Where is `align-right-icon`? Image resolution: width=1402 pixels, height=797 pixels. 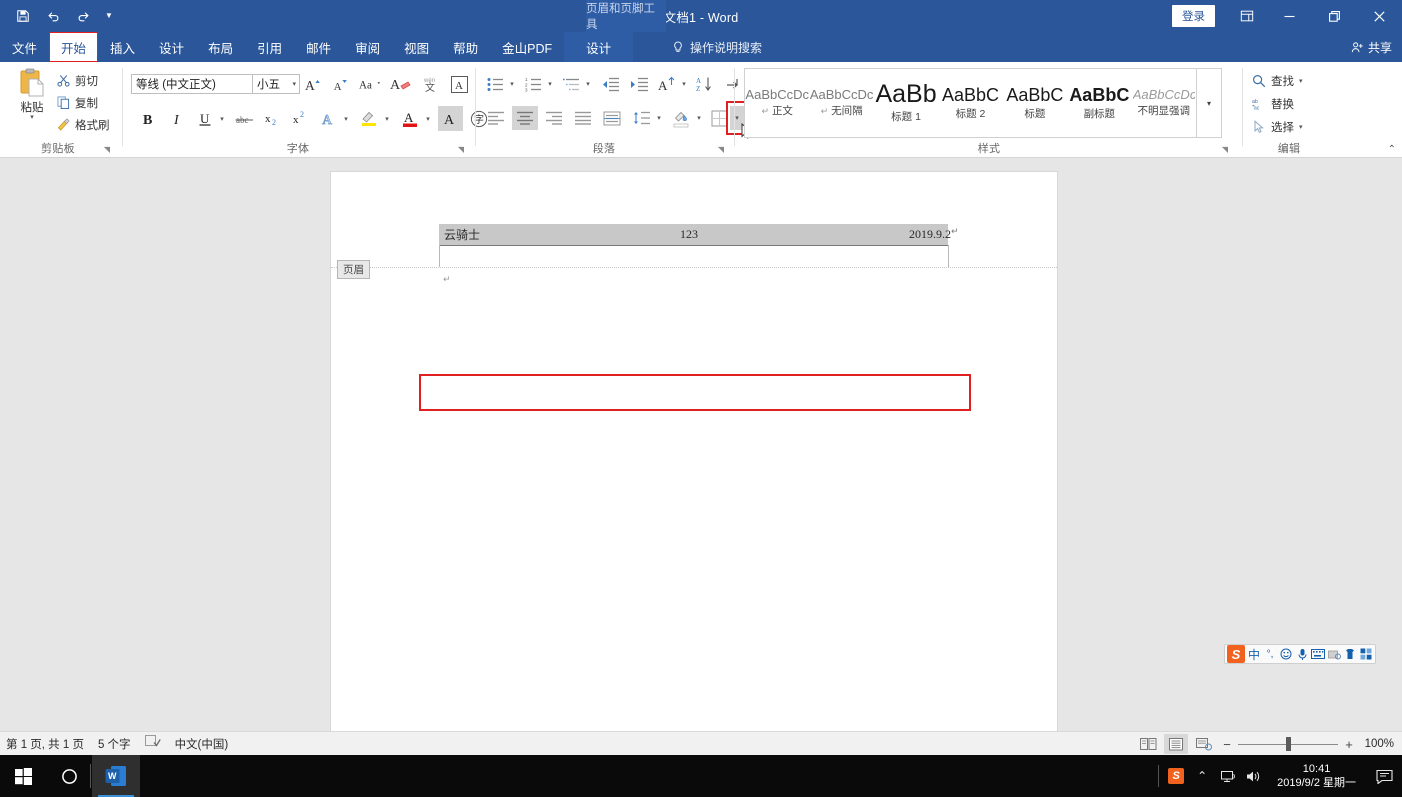
align-right-icon is located at coordinates (554, 118).